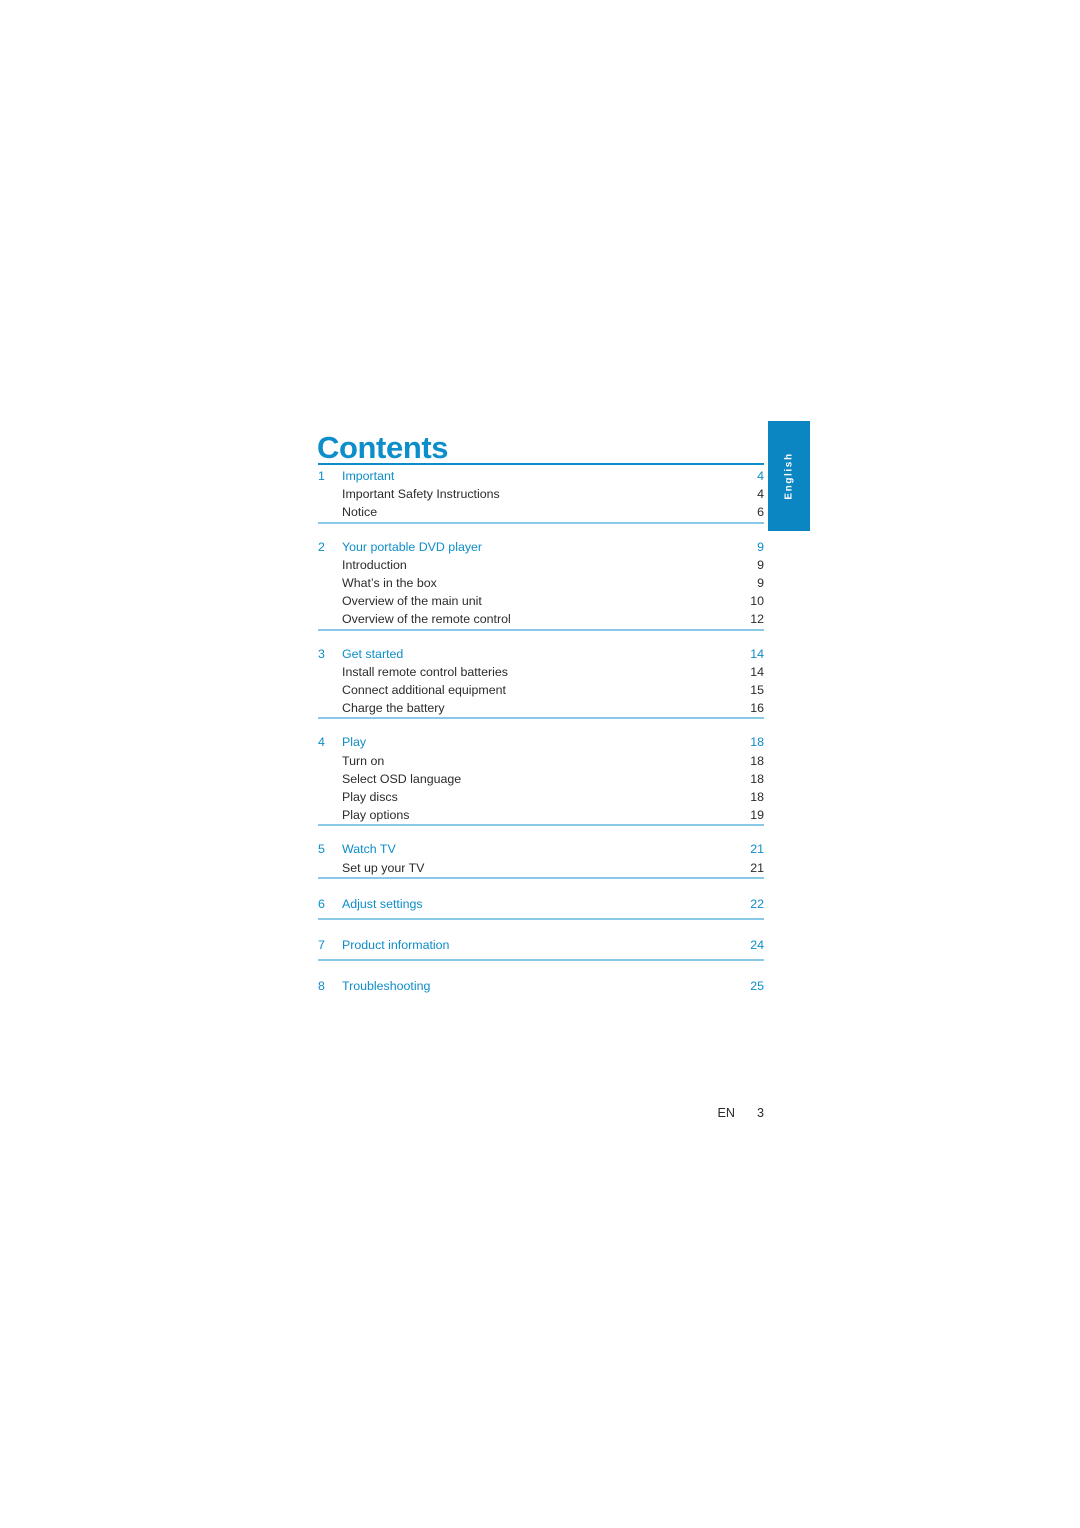 This screenshot has height=1528, width=1080. I want to click on page-footer: EN 3, so click(382, 1113).